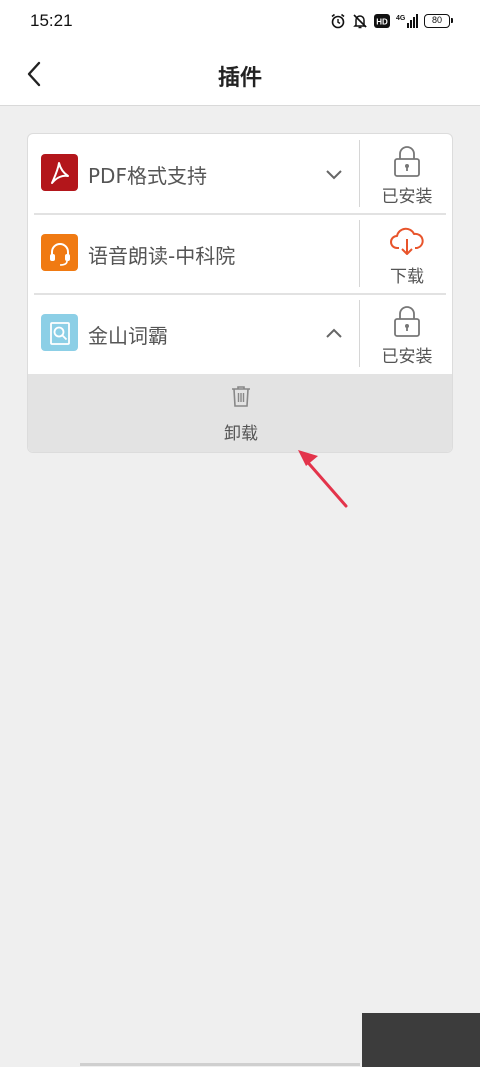  I want to click on gesture-bar, so click(220, 1064).